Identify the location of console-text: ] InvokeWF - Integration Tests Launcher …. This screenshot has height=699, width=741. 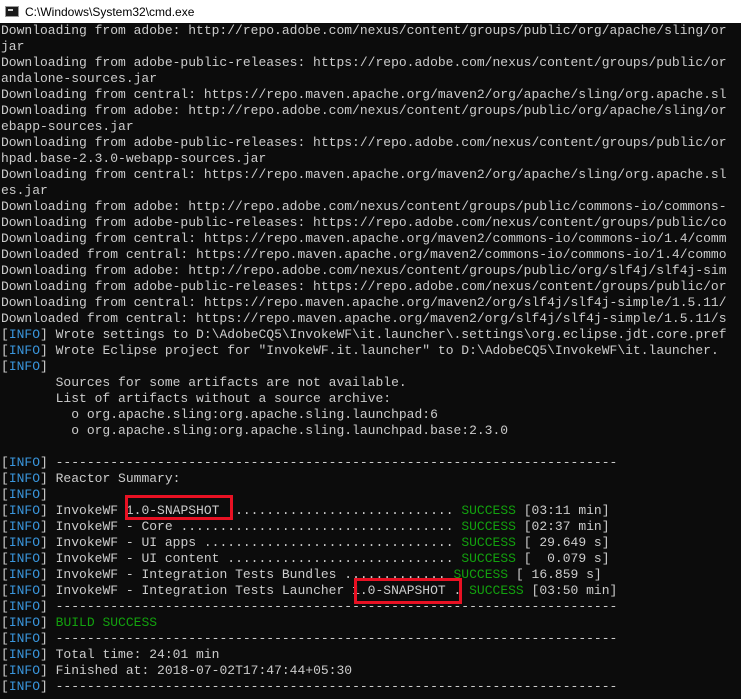
(255, 590).